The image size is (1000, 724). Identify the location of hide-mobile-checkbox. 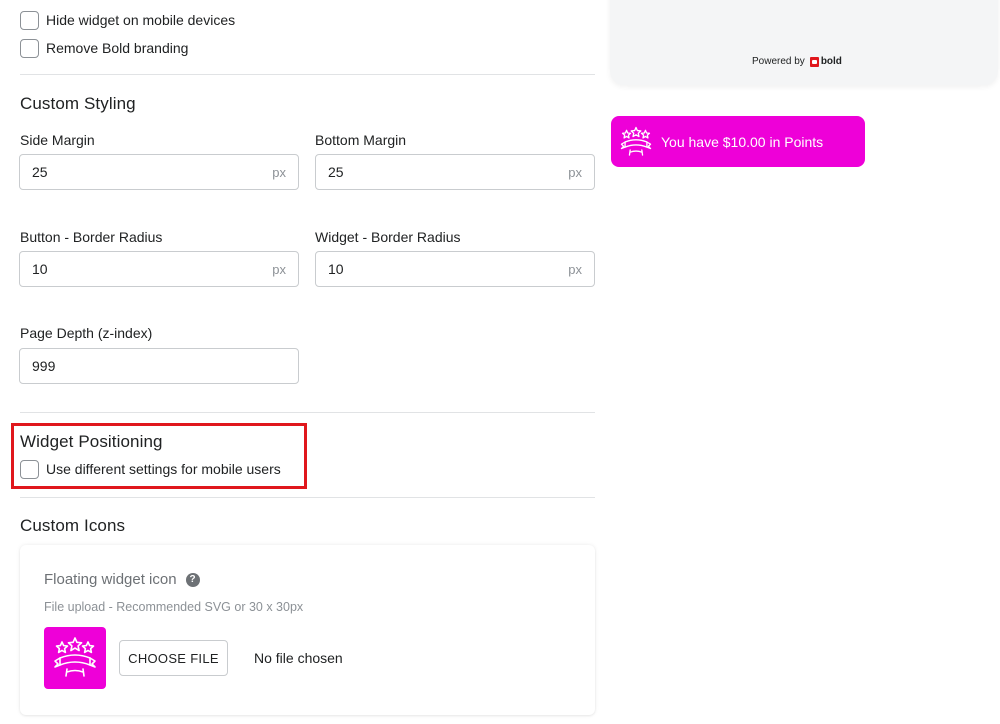
(29, 20).